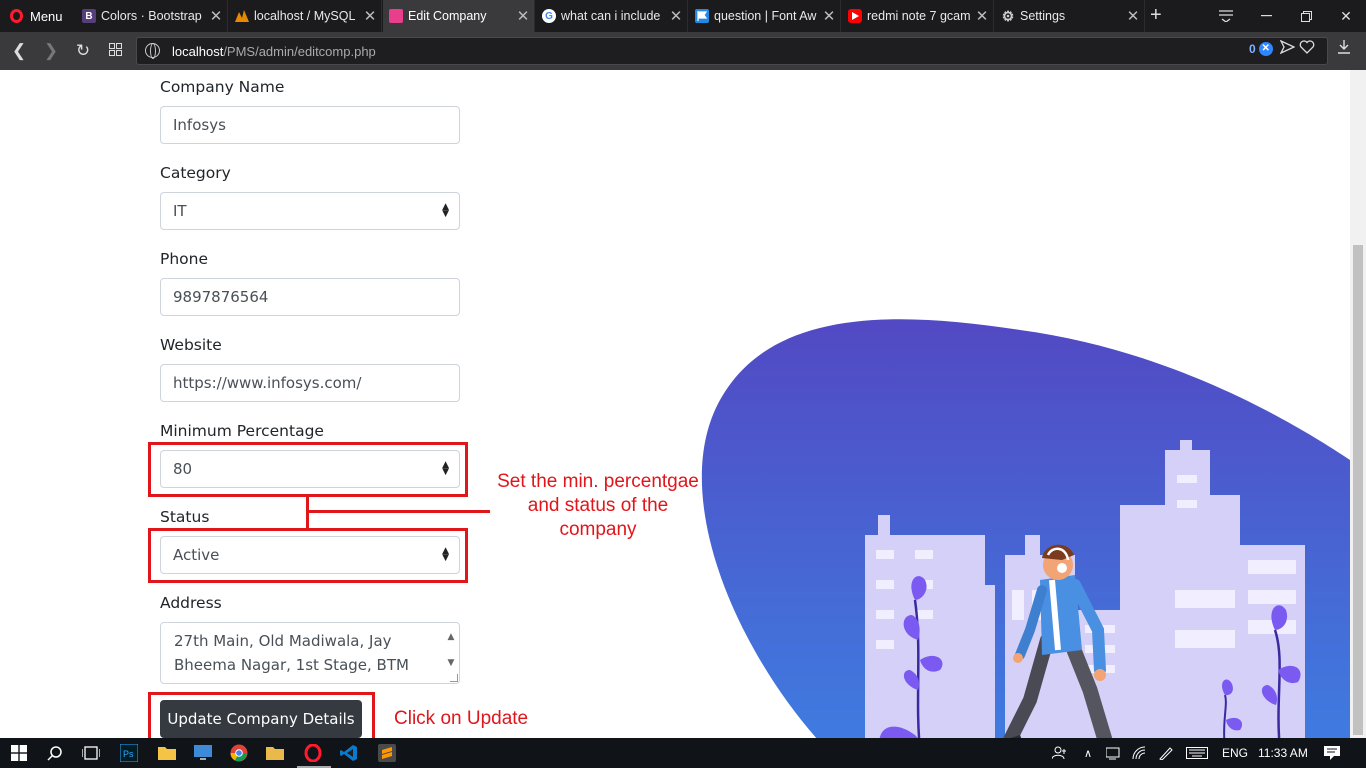 Image resolution: width=1366 pixels, height=768 pixels. Describe the element at coordinates (683, 753) in the screenshot. I see `windows-taskbar: Ps ∧ ENG 11:33 AM` at that location.